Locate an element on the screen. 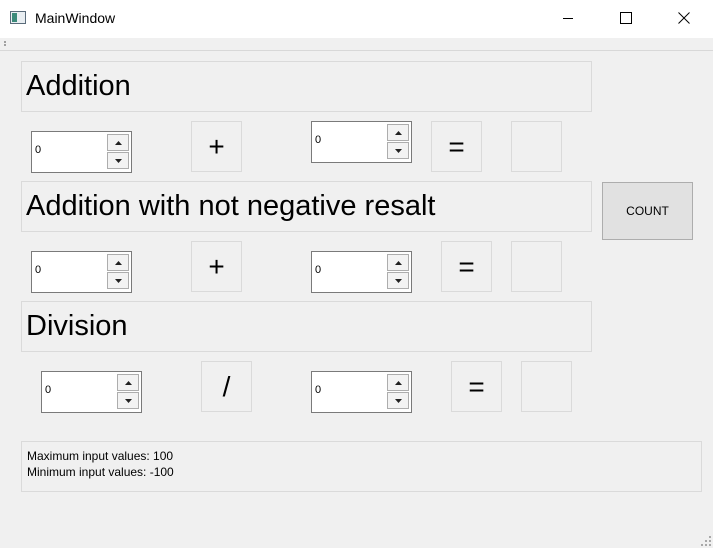 The width and height of the screenshot is (713, 548). minimize-button is located at coordinates (568, 18).